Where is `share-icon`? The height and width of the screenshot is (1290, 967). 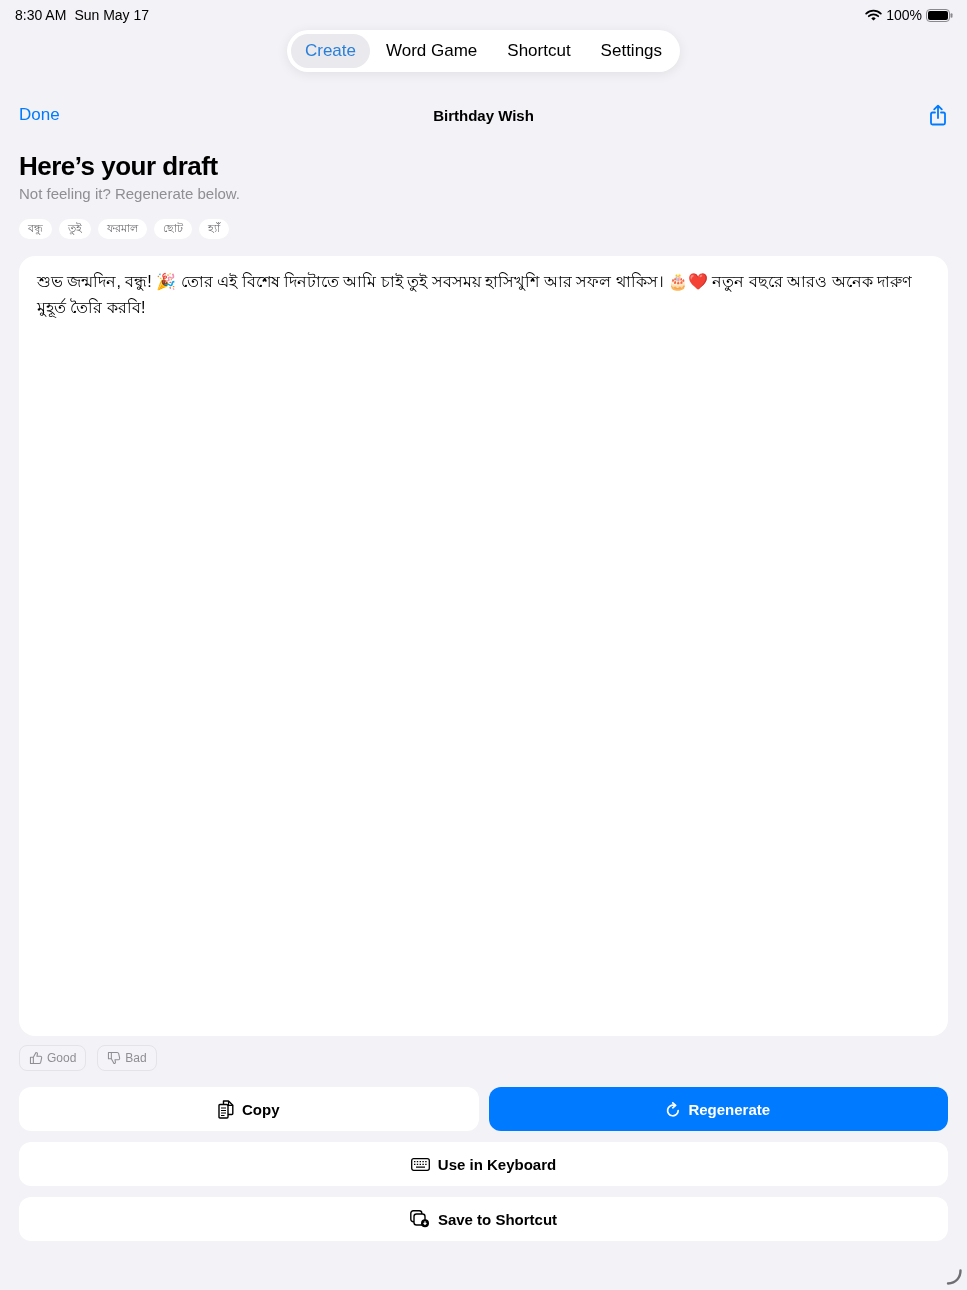 share-icon is located at coordinates (938, 115).